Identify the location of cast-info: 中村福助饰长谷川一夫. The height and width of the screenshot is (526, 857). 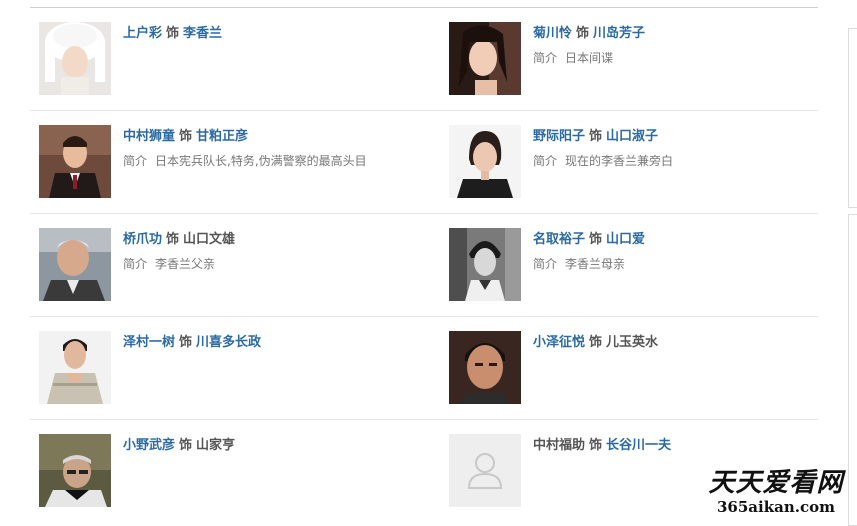
(683, 446).